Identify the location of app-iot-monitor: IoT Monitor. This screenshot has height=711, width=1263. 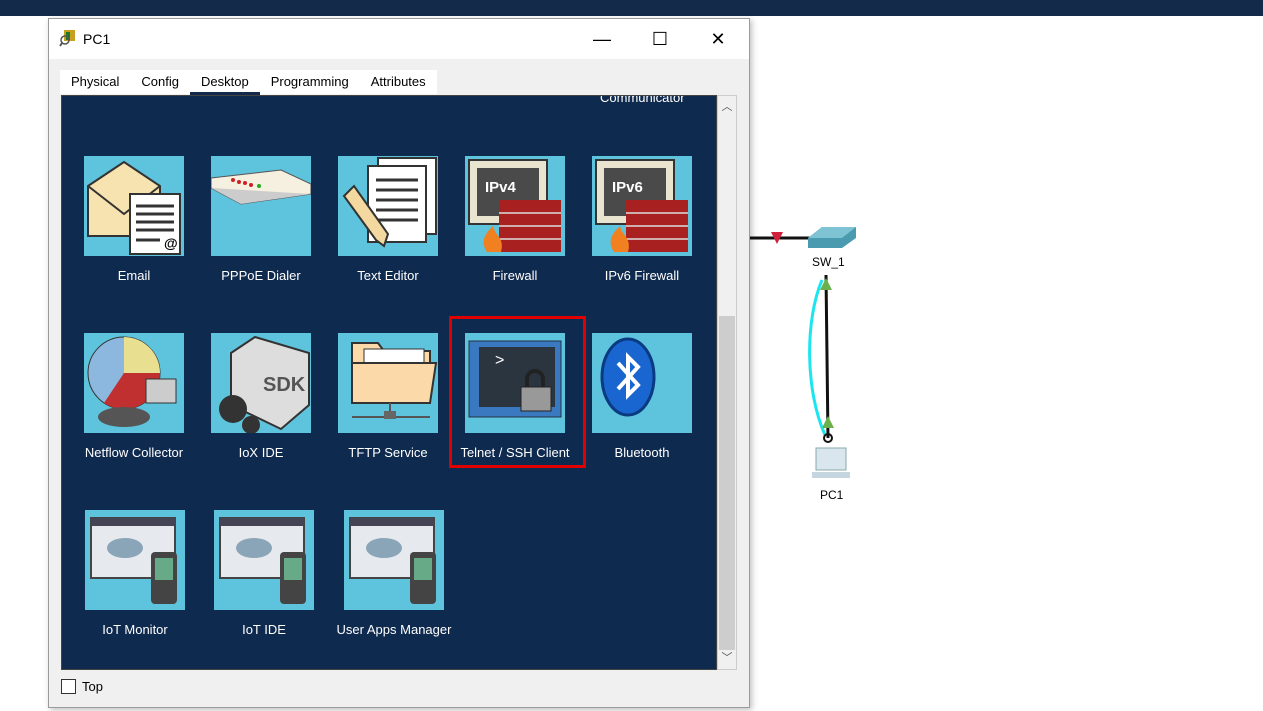
(135, 573).